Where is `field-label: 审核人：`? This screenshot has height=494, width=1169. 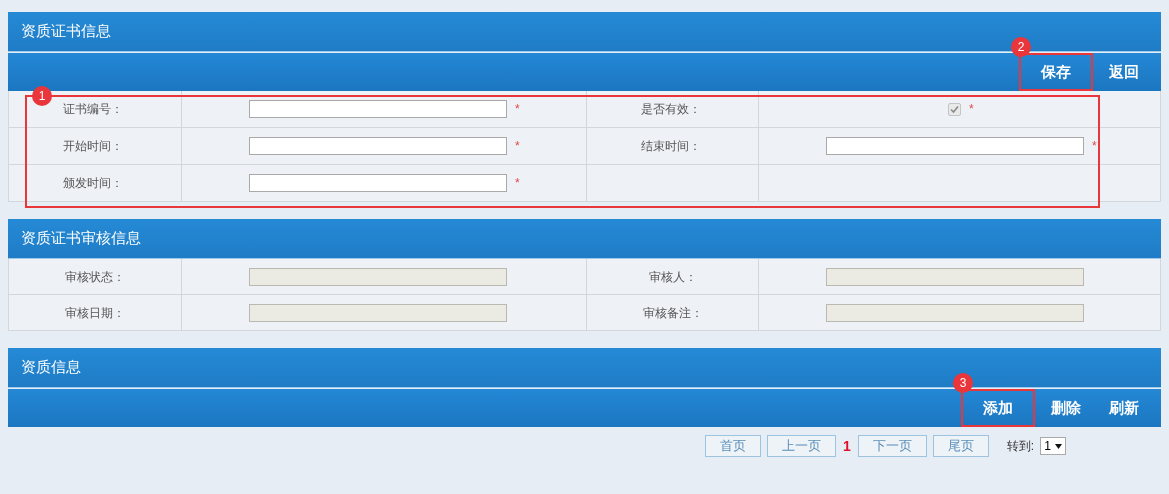 field-label: 审核人： is located at coordinates (672, 277).